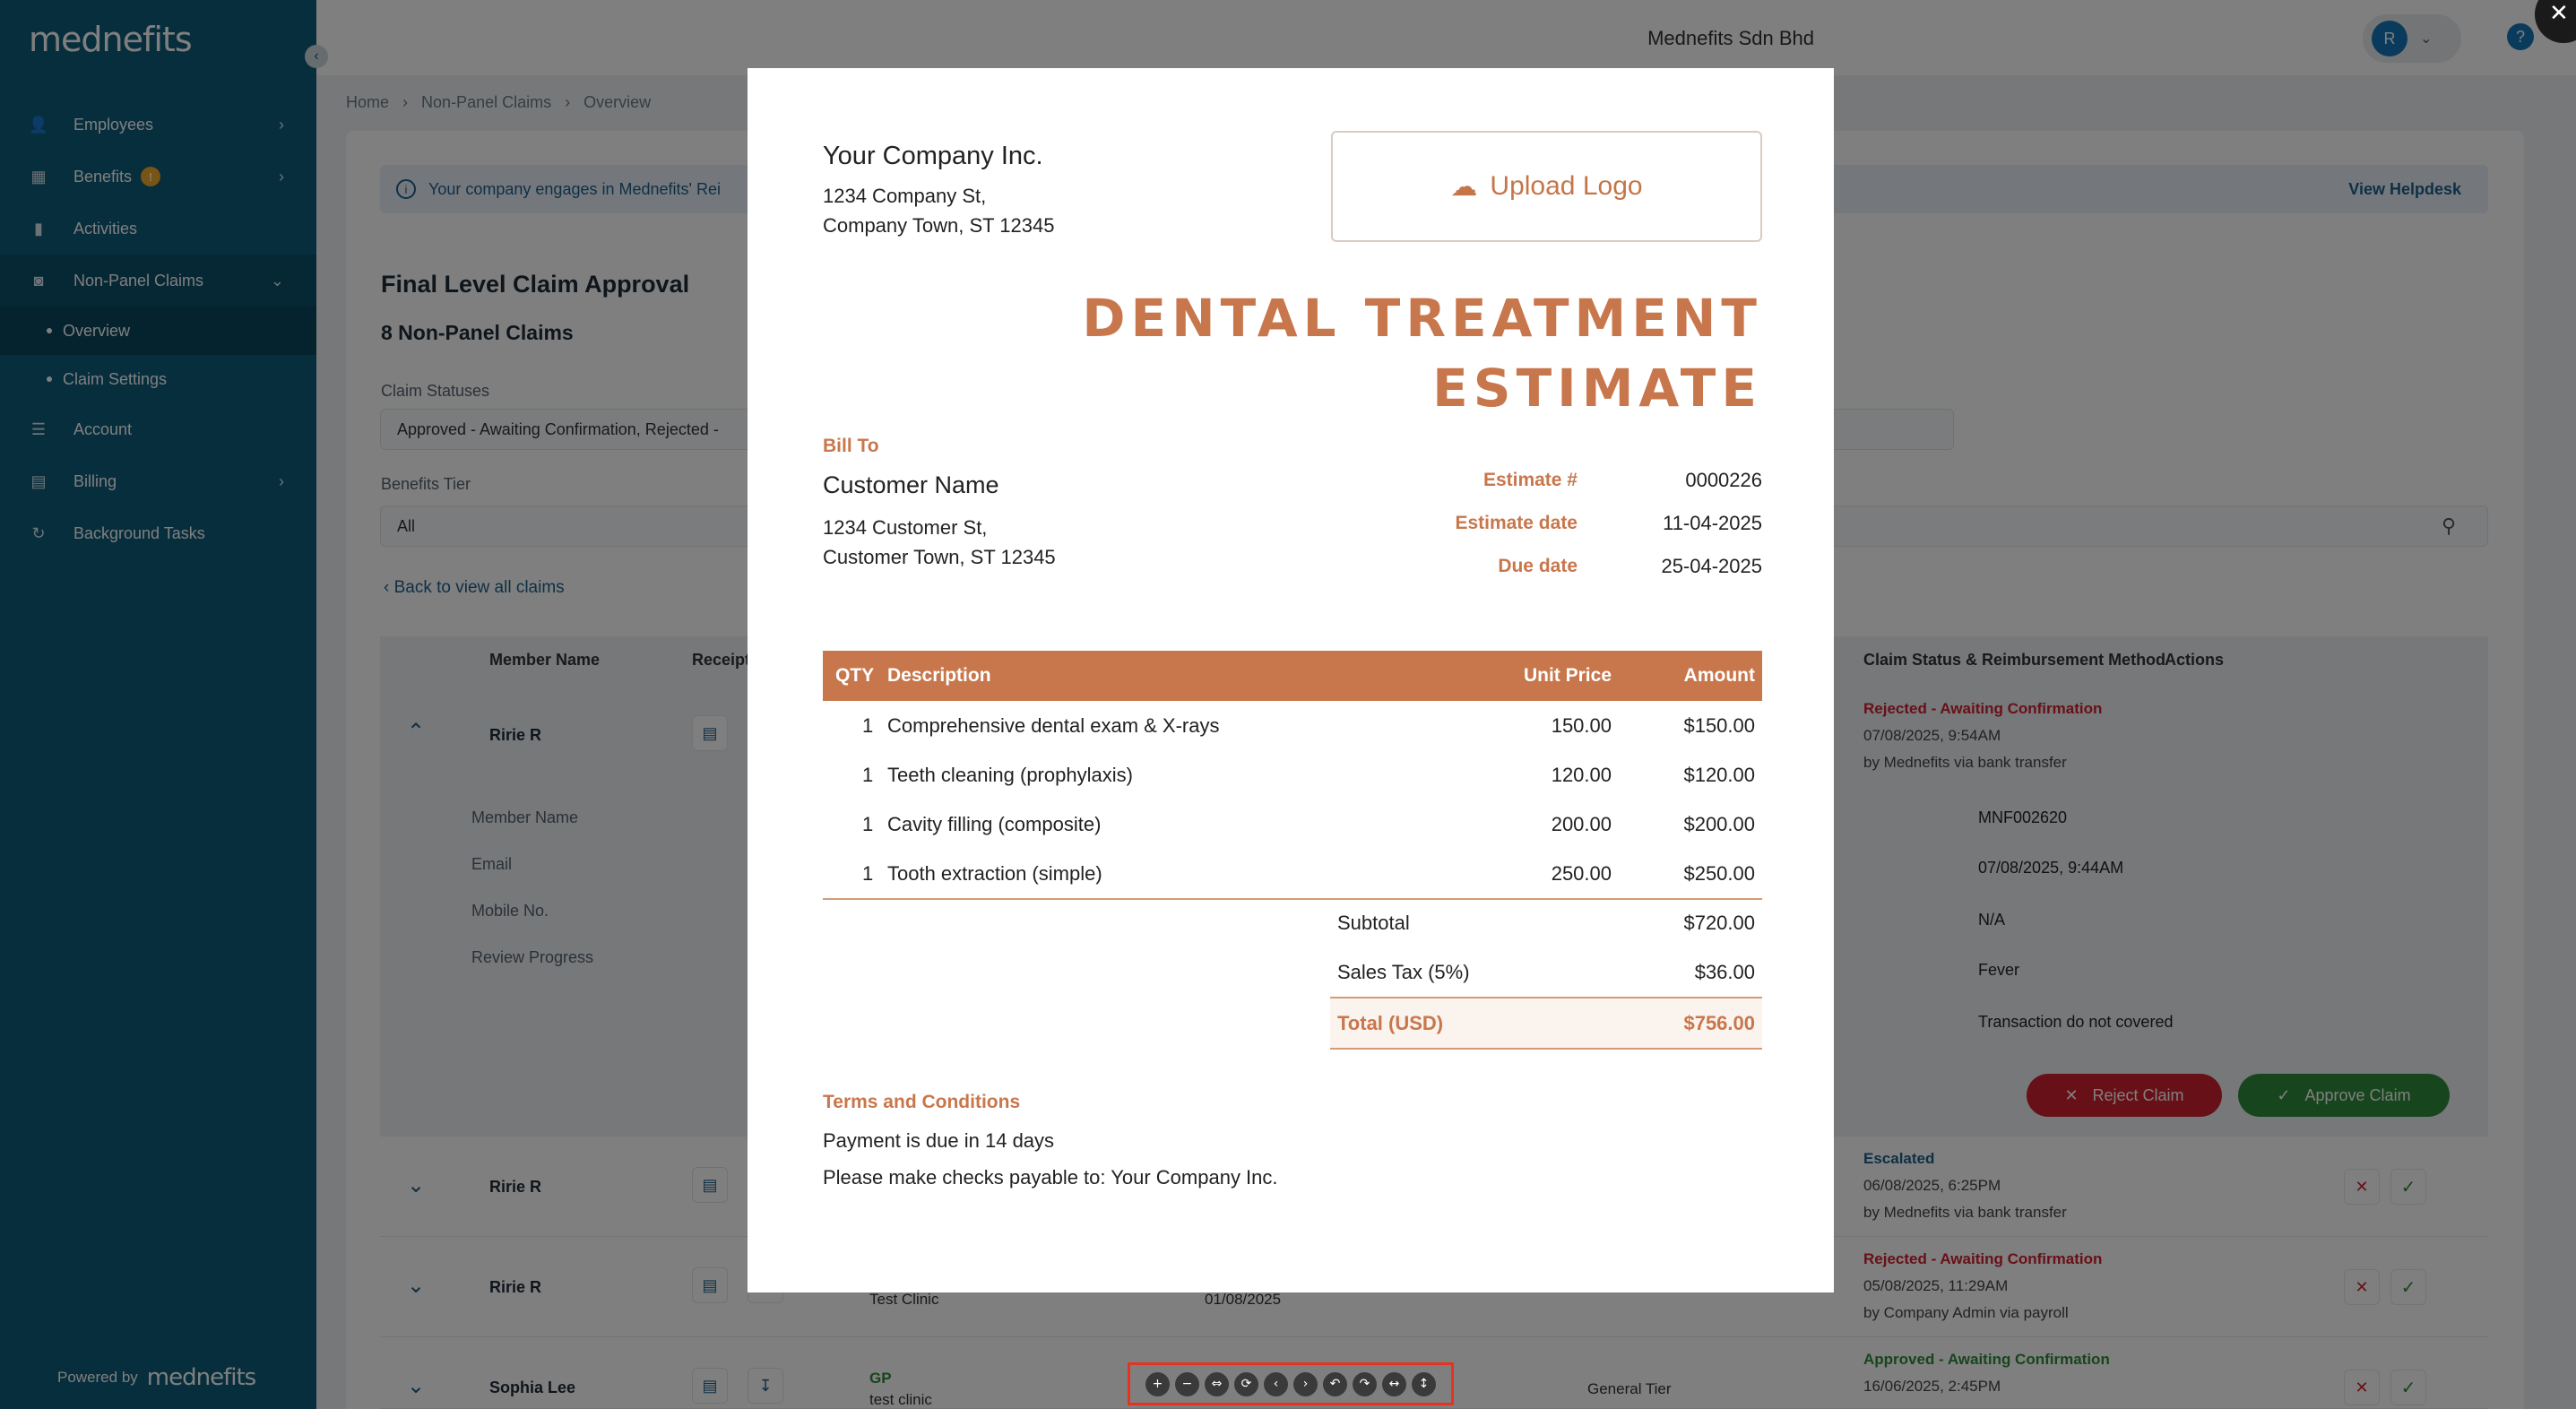 The image size is (2576, 1409). What do you see at coordinates (1597, 388) in the screenshot?
I see `document-title-line2: ESTIMATE` at bounding box center [1597, 388].